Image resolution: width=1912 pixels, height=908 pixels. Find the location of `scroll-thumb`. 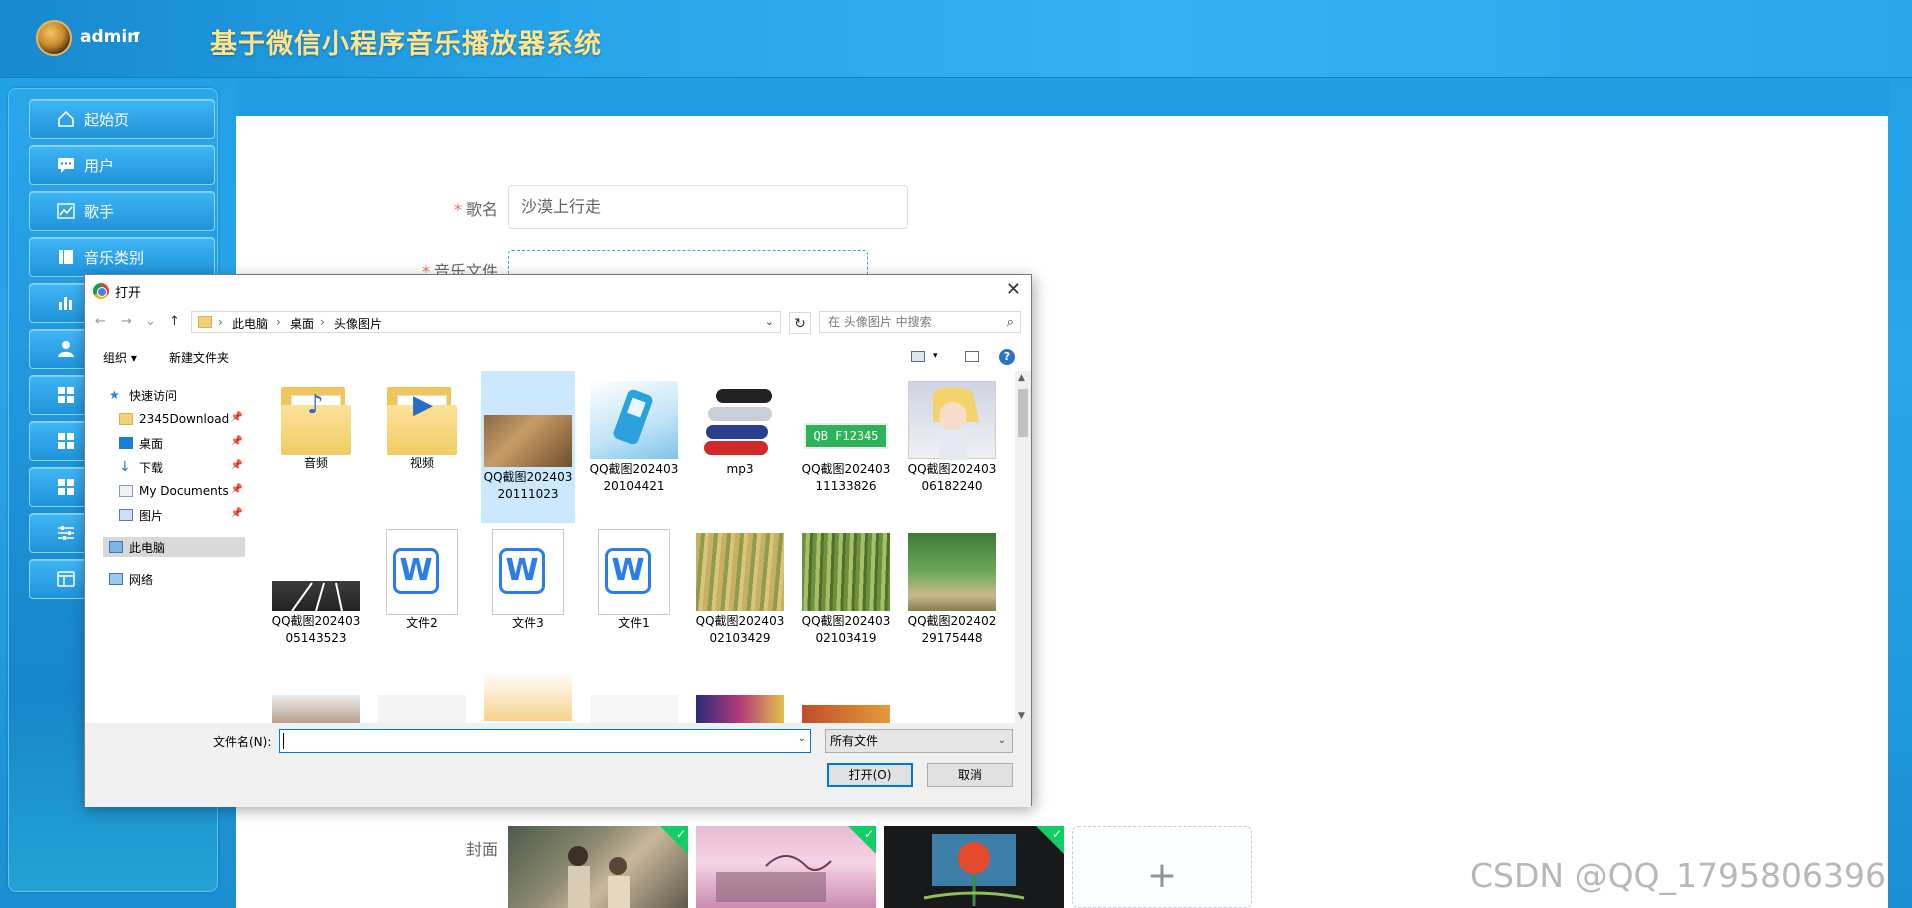

scroll-thumb is located at coordinates (1023, 413).